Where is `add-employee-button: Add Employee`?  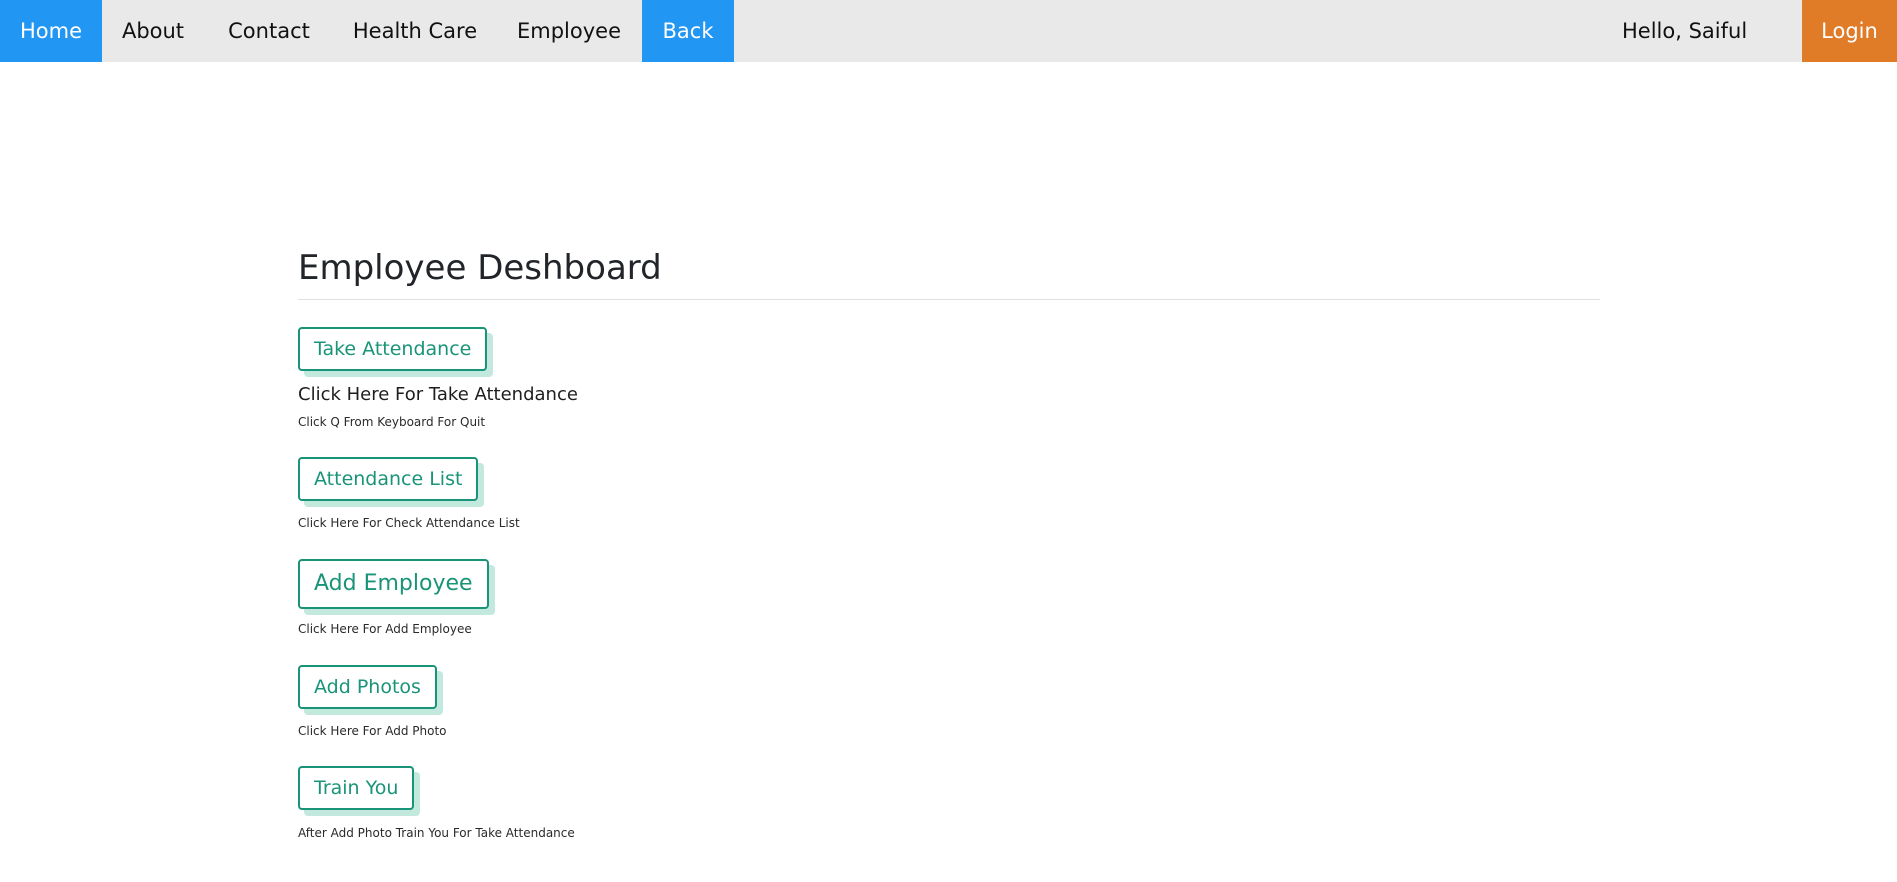
add-employee-button: Add Employee is located at coordinates (393, 584).